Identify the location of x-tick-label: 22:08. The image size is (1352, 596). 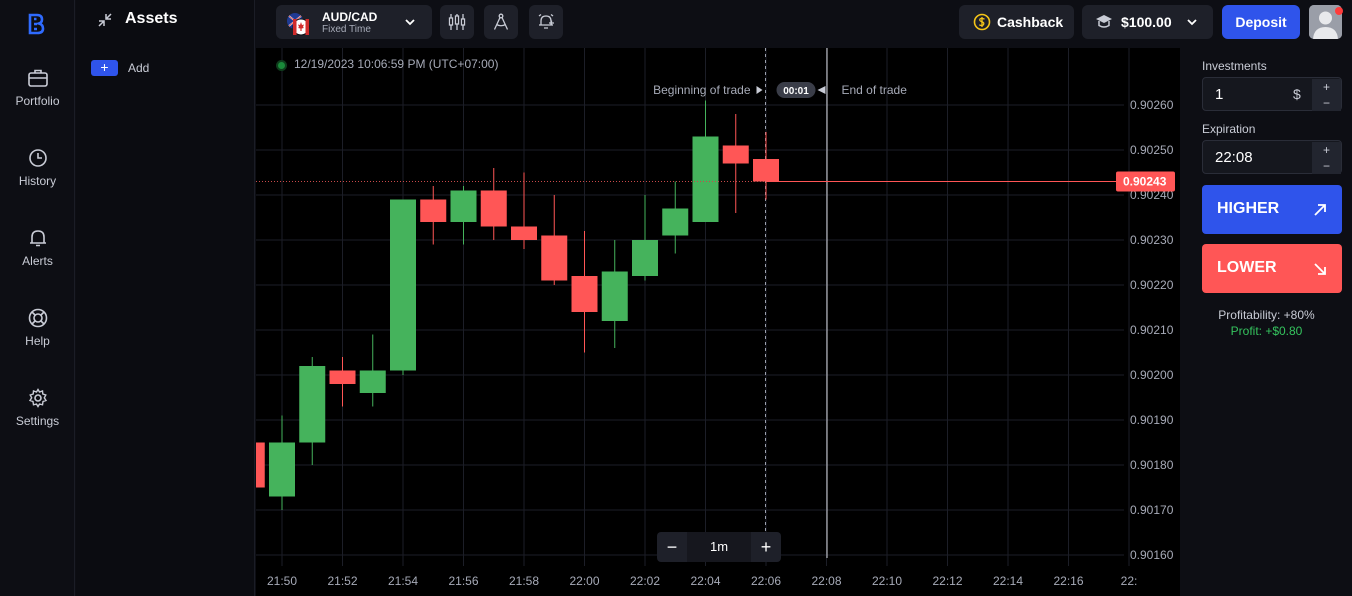
(826, 581).